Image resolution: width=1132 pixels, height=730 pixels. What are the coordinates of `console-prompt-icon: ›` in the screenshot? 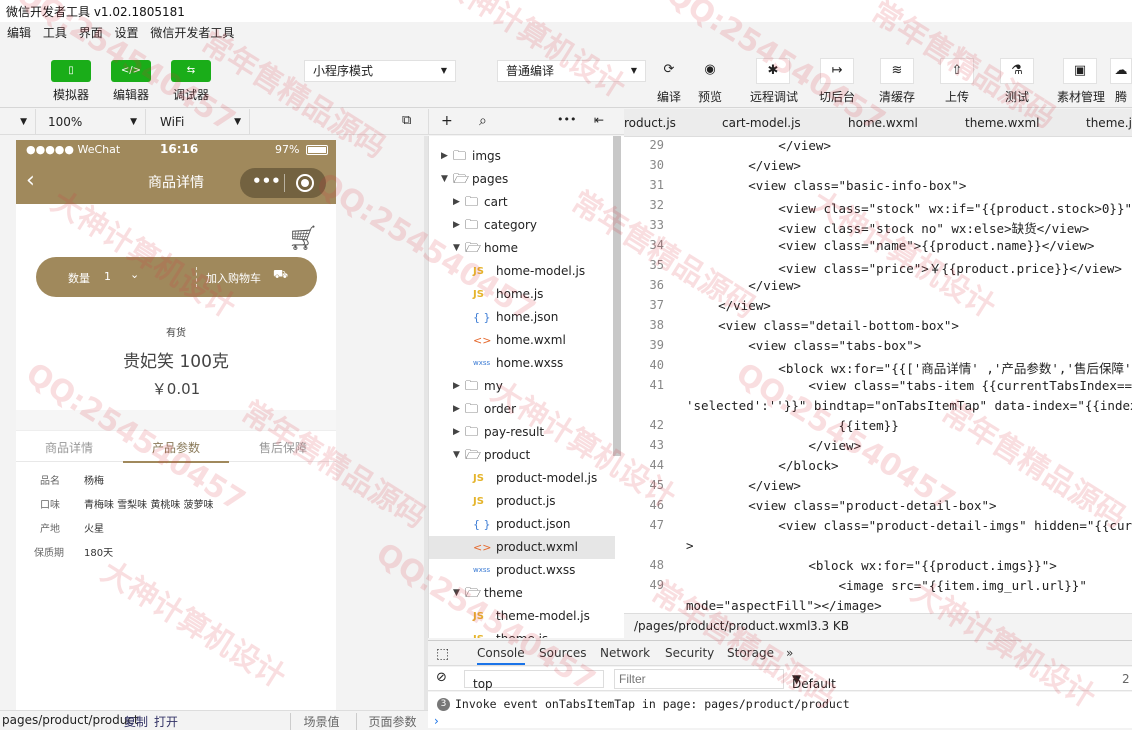 It's located at (436, 721).